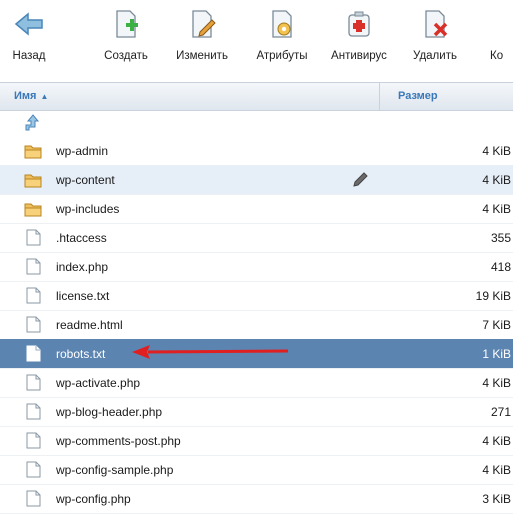 This screenshot has width=513, height=514. I want to click on create-label: Создать, so click(126, 56).